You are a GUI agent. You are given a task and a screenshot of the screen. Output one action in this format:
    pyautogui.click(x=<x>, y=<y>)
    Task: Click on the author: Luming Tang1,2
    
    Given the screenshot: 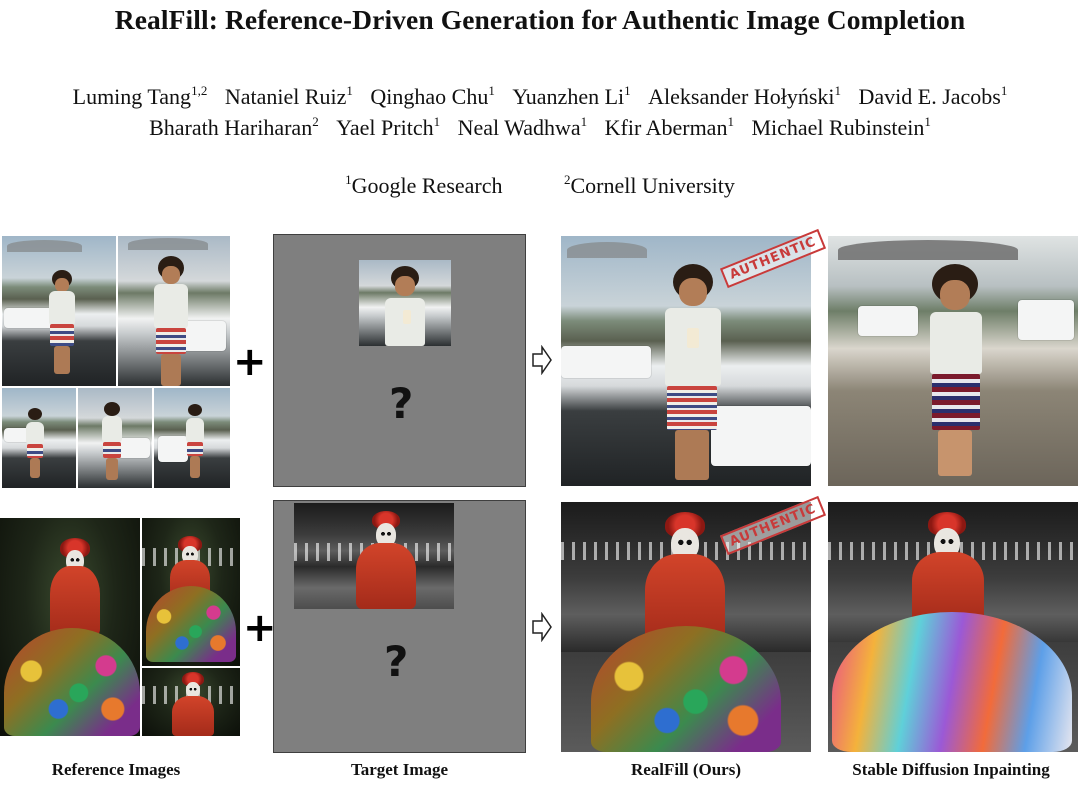 What is the action you would take?
    pyautogui.click(x=140, y=96)
    